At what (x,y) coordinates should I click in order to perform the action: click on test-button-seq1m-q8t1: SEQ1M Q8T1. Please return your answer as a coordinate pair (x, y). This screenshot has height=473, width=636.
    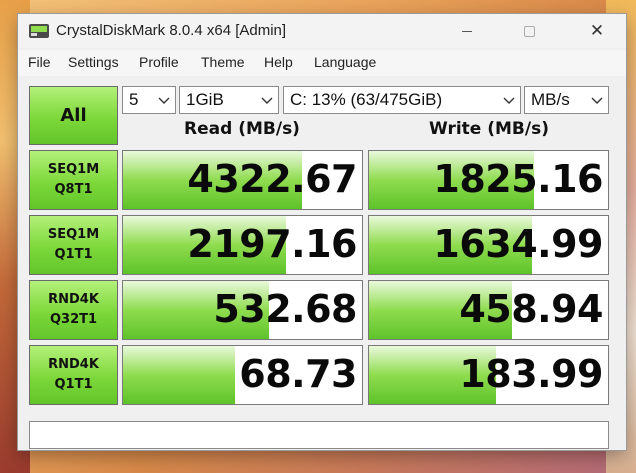
    Looking at the image, I should click on (73, 180).